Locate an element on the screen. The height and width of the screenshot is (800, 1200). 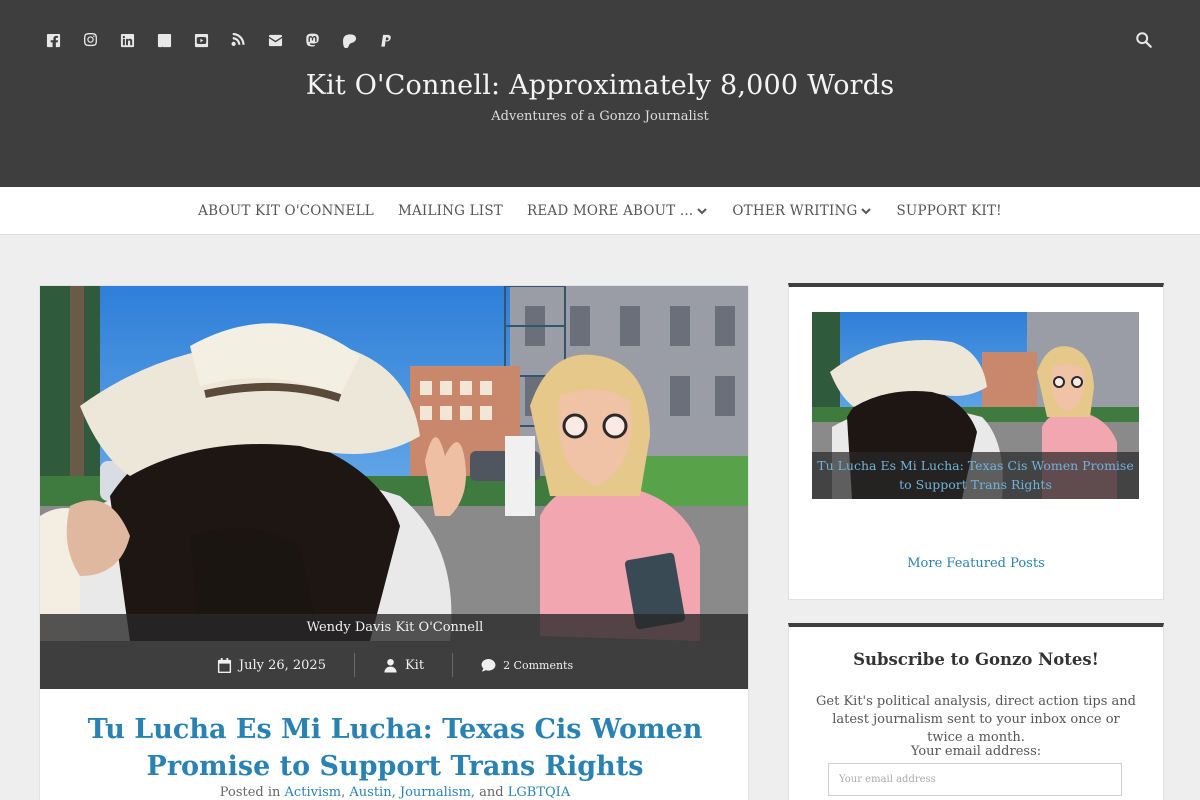
nav-item-label: MAILING LIST is located at coordinates (450, 210).